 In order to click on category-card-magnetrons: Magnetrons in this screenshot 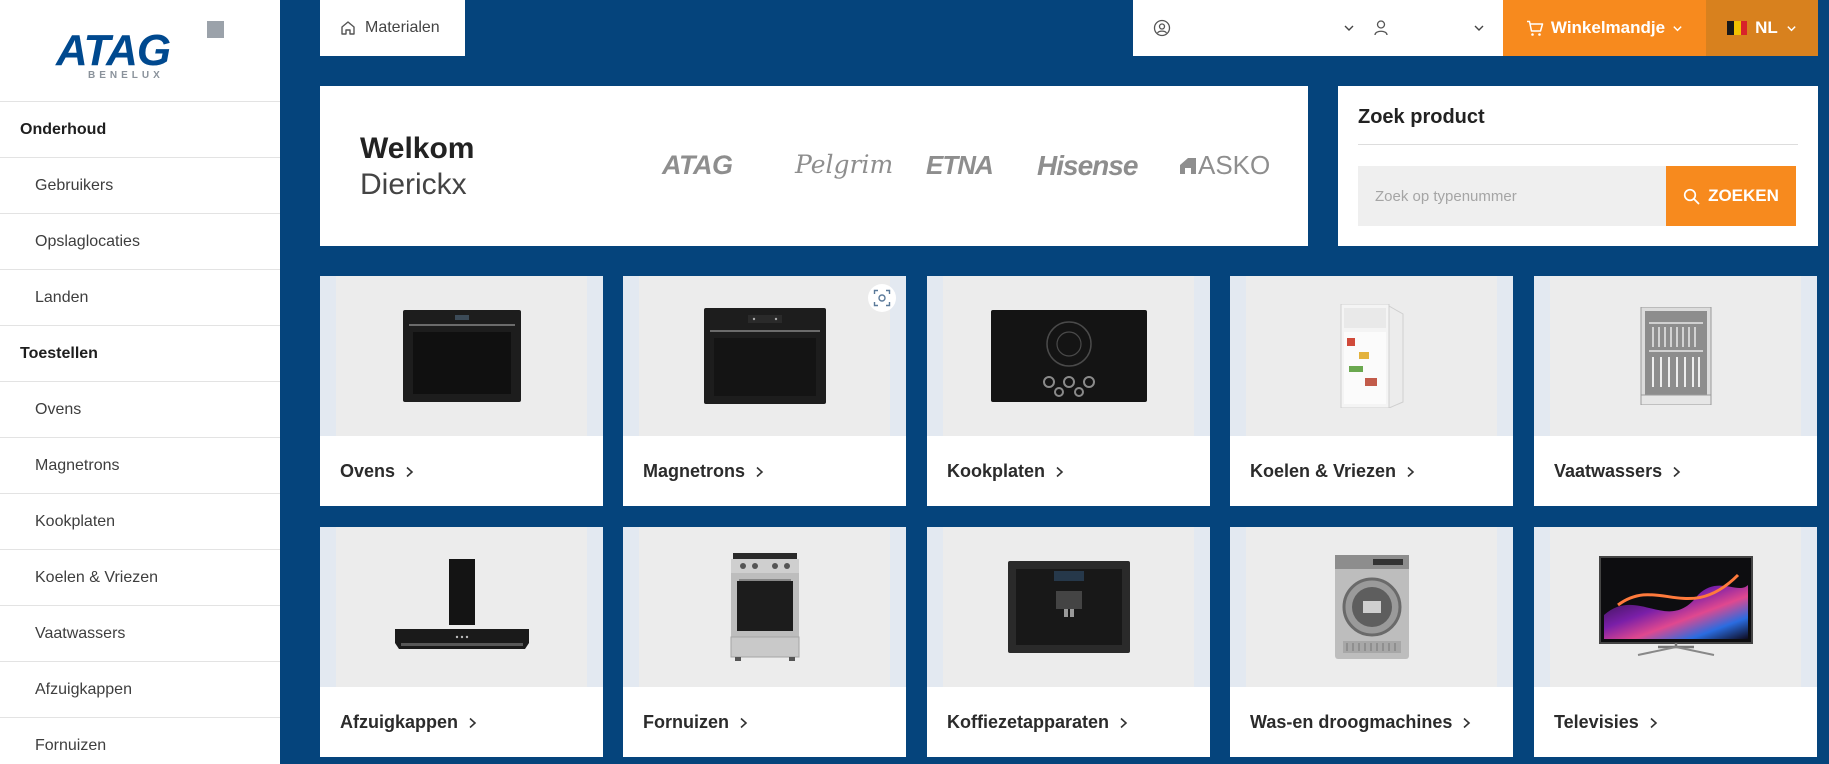, I will do `click(764, 391)`.